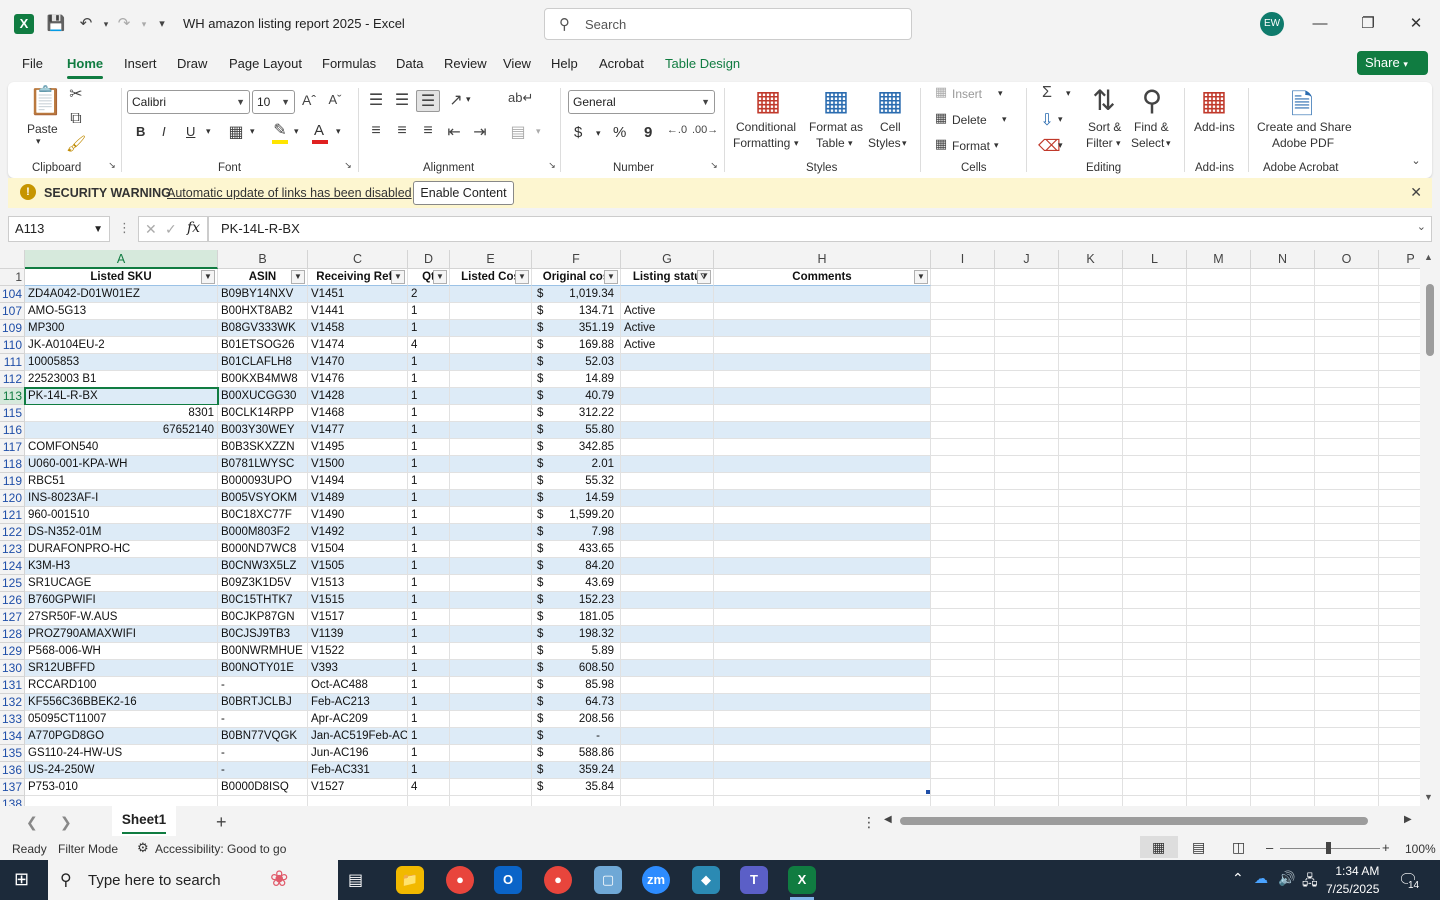 This screenshot has width=1440, height=900. I want to click on menu-page-layout: Page Layout, so click(265, 63).